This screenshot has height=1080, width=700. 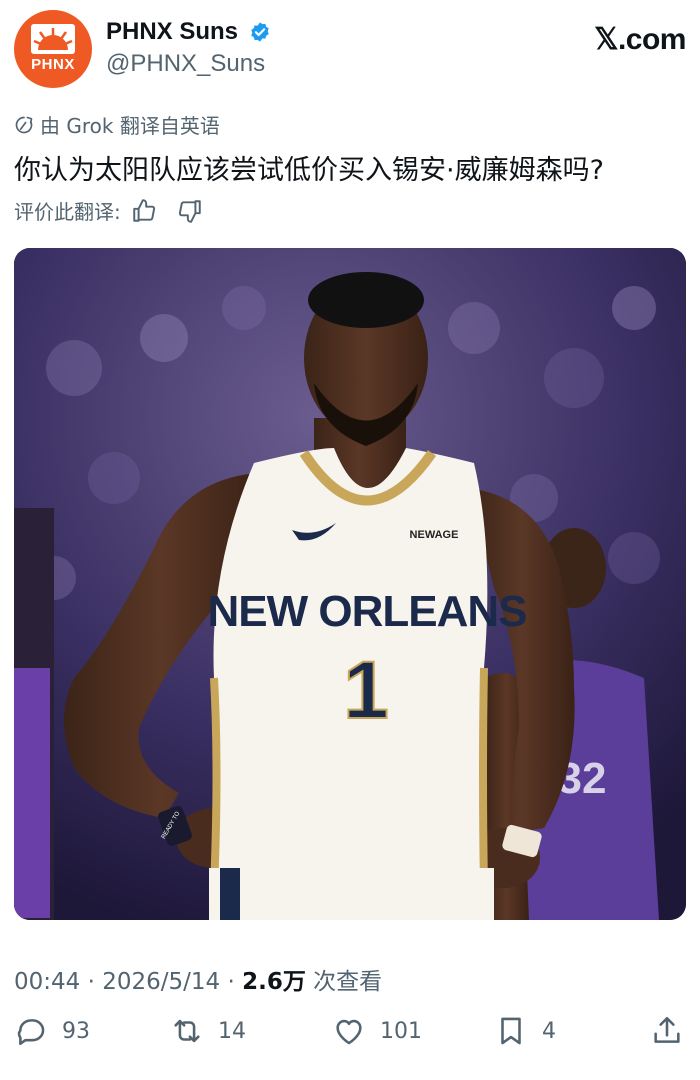 What do you see at coordinates (130, 126) in the screenshot?
I see `translation-label: 由 Grok 翻译自英语` at bounding box center [130, 126].